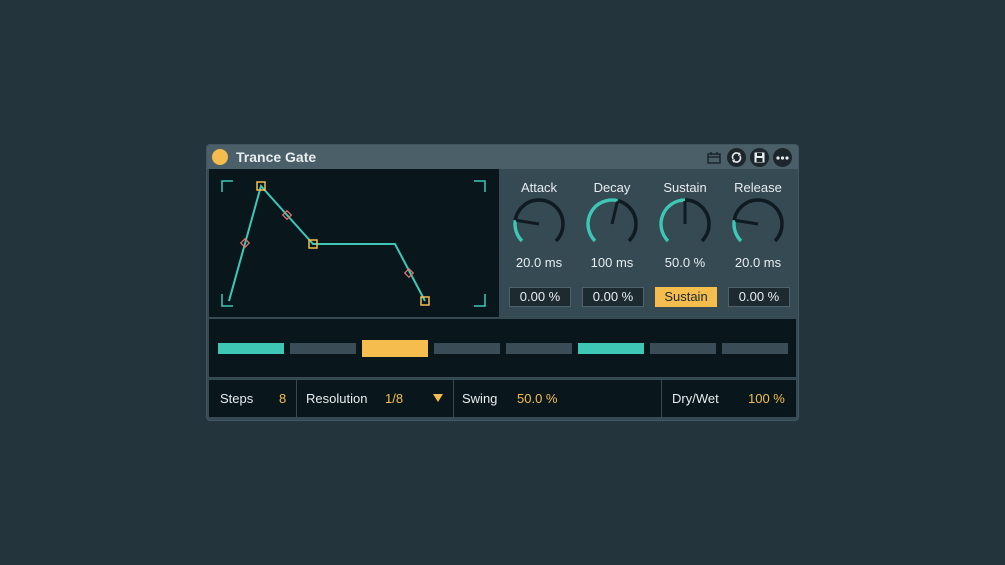 Image resolution: width=1005 pixels, height=565 pixels. What do you see at coordinates (782, 157) in the screenshot?
I see `more-icon` at bounding box center [782, 157].